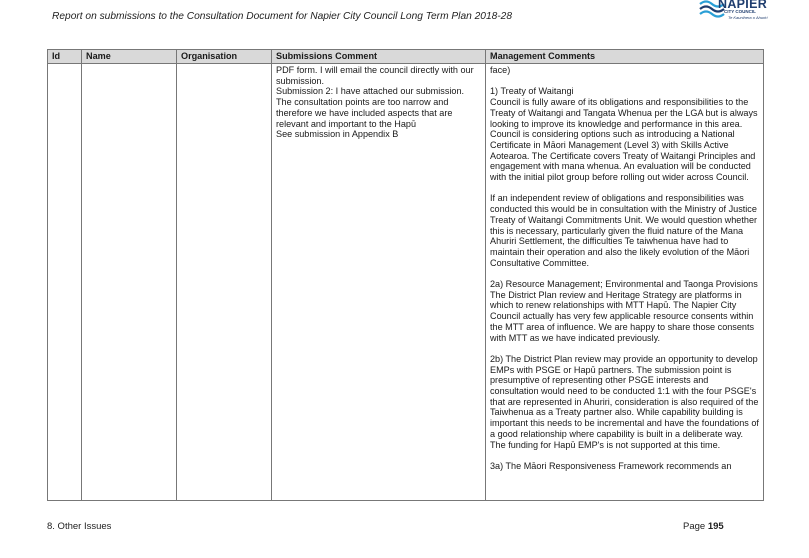 The width and height of the screenshot is (809, 558). I want to click on col-name-header: Name, so click(129, 56).